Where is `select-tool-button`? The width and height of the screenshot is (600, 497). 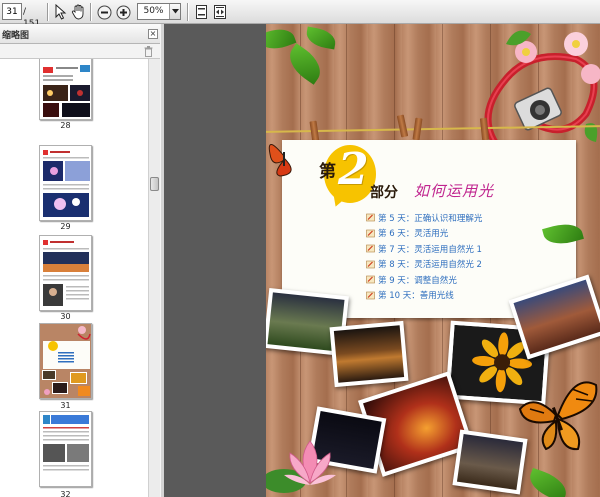
select-tool-button is located at coordinates (60, 12).